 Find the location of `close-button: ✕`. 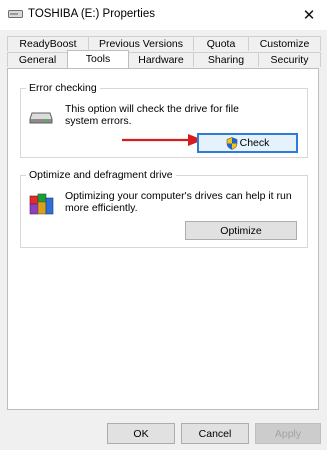

close-button: ✕ is located at coordinates (309, 15).